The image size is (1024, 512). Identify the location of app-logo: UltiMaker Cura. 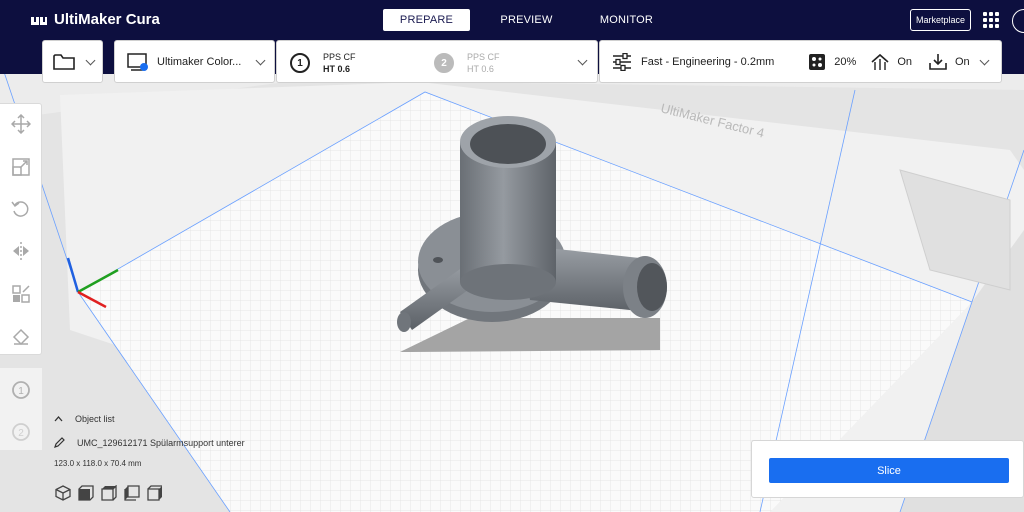
(95, 19).